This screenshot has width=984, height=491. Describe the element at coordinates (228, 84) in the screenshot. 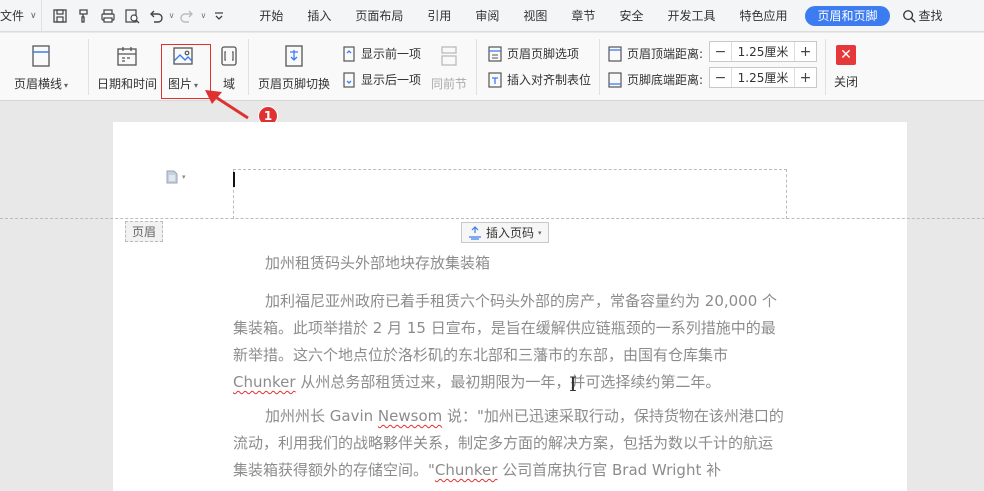

I see `field-label: 域` at that location.